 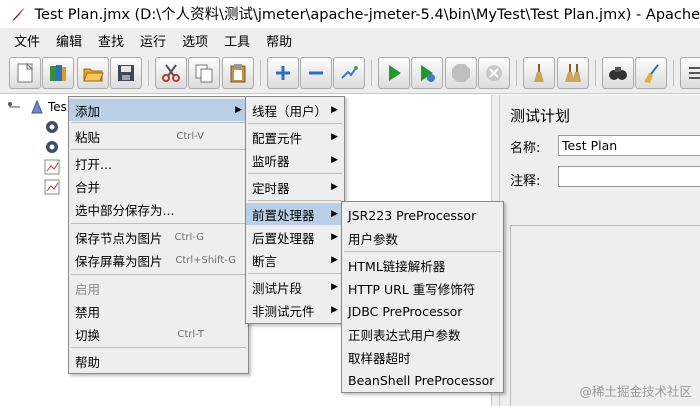 I want to click on menu-tools: 工具, so click(x=237, y=40).